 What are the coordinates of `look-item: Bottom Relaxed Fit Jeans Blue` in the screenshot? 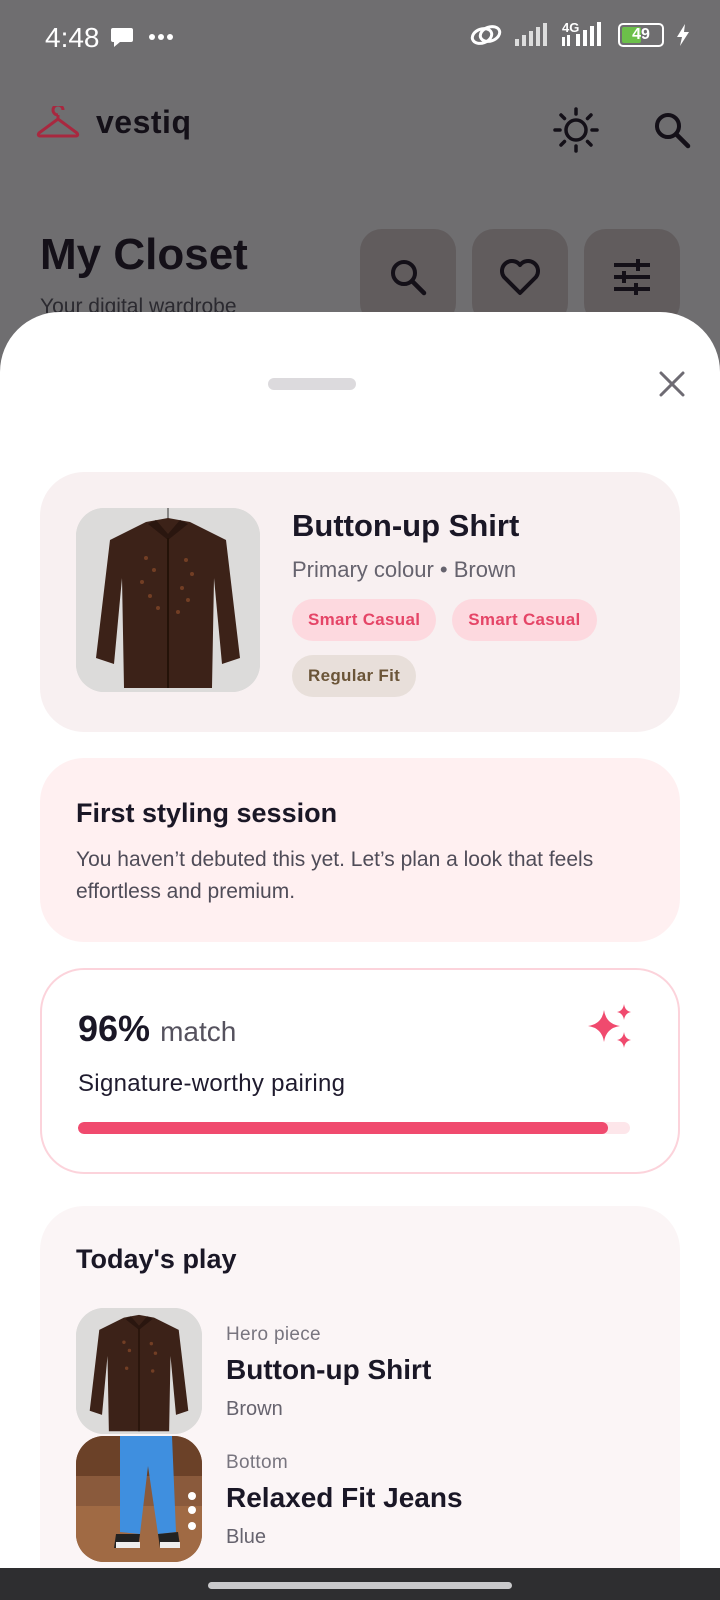 It's located at (356, 1499).